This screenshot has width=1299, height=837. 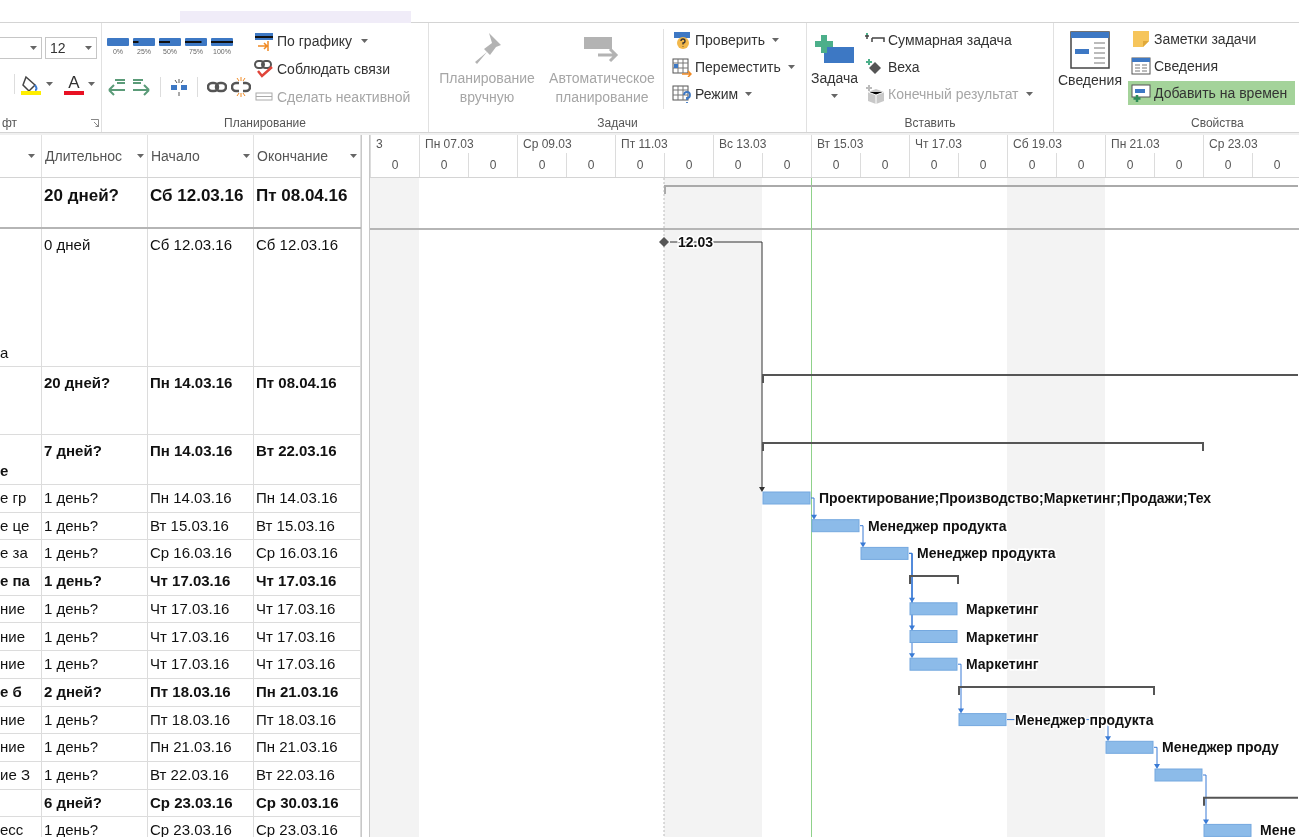 What do you see at coordinates (986, 553) in the screenshot?
I see `bar-label: Менеджер продукта` at bounding box center [986, 553].